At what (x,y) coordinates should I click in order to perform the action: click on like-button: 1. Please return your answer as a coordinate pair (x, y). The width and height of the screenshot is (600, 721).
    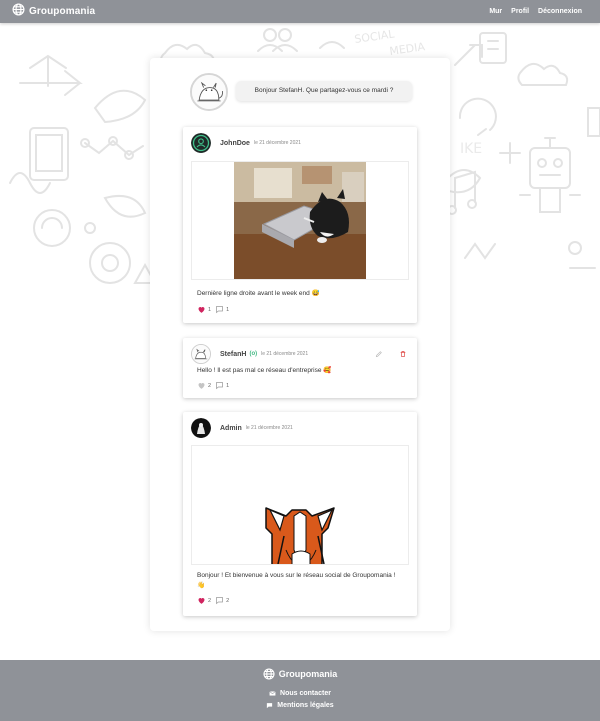
    Looking at the image, I should click on (204, 309).